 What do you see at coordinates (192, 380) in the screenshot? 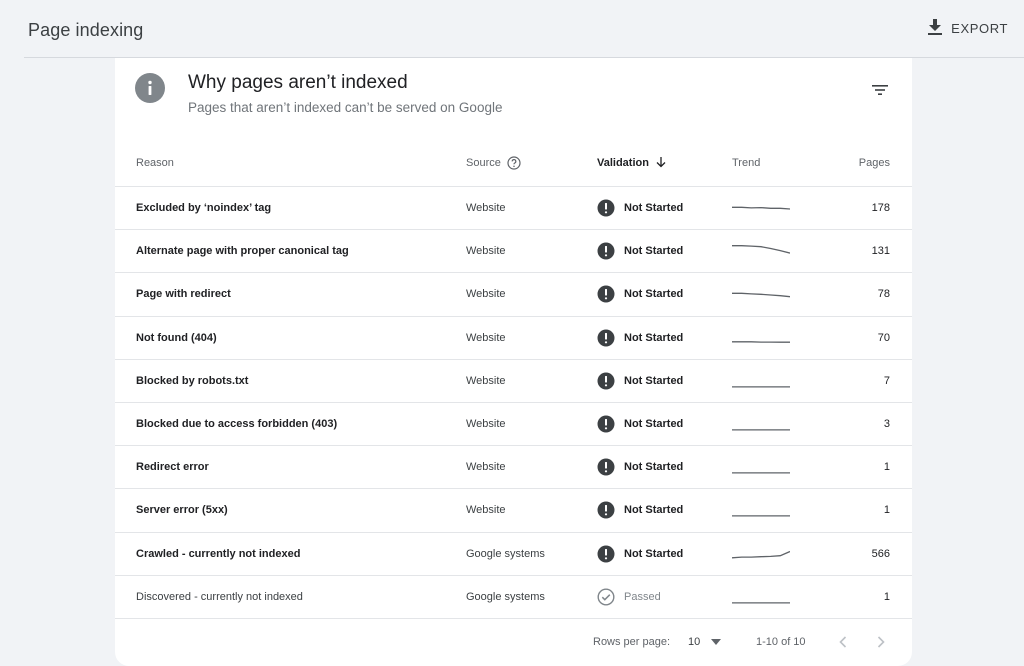
I see `row-reason: Blocked by robots.txt` at bounding box center [192, 380].